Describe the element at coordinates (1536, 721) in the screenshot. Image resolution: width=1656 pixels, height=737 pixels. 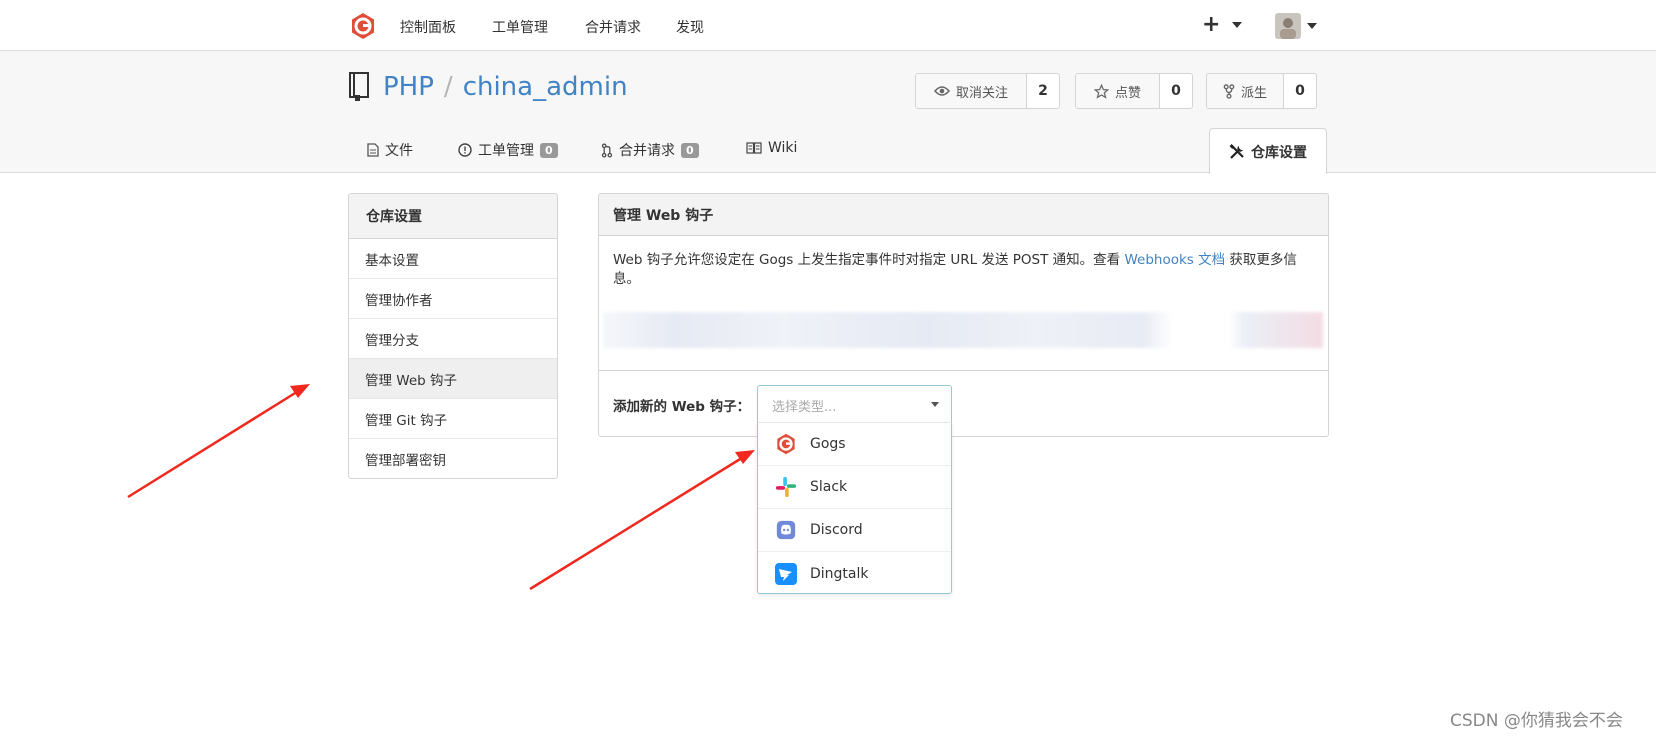
I see `csdn-watermark: CSDN @你猜我会不会` at that location.